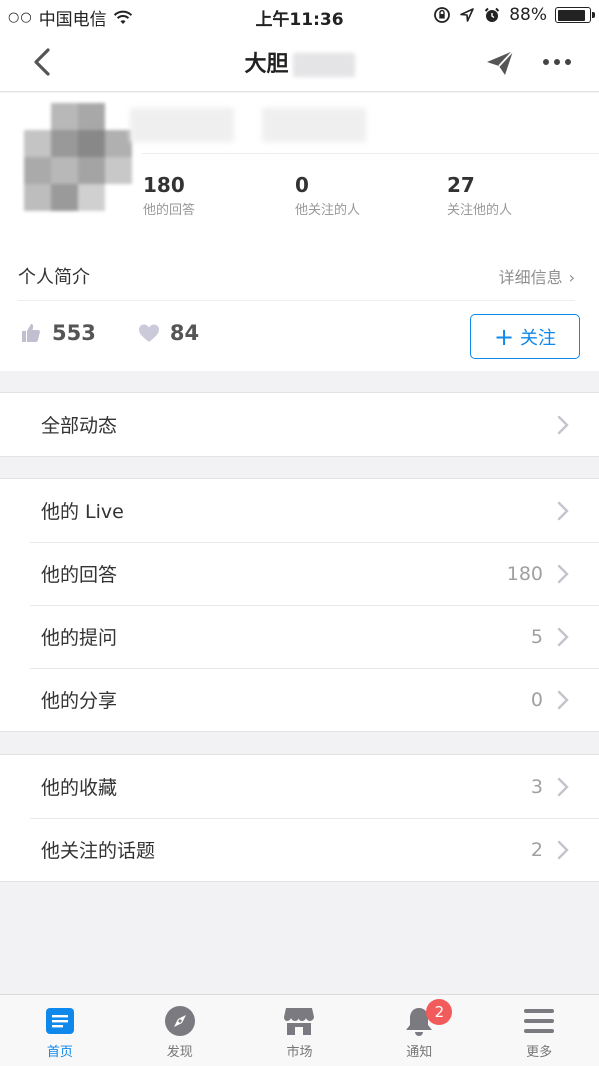  I want to click on more-options-button, so click(557, 62).